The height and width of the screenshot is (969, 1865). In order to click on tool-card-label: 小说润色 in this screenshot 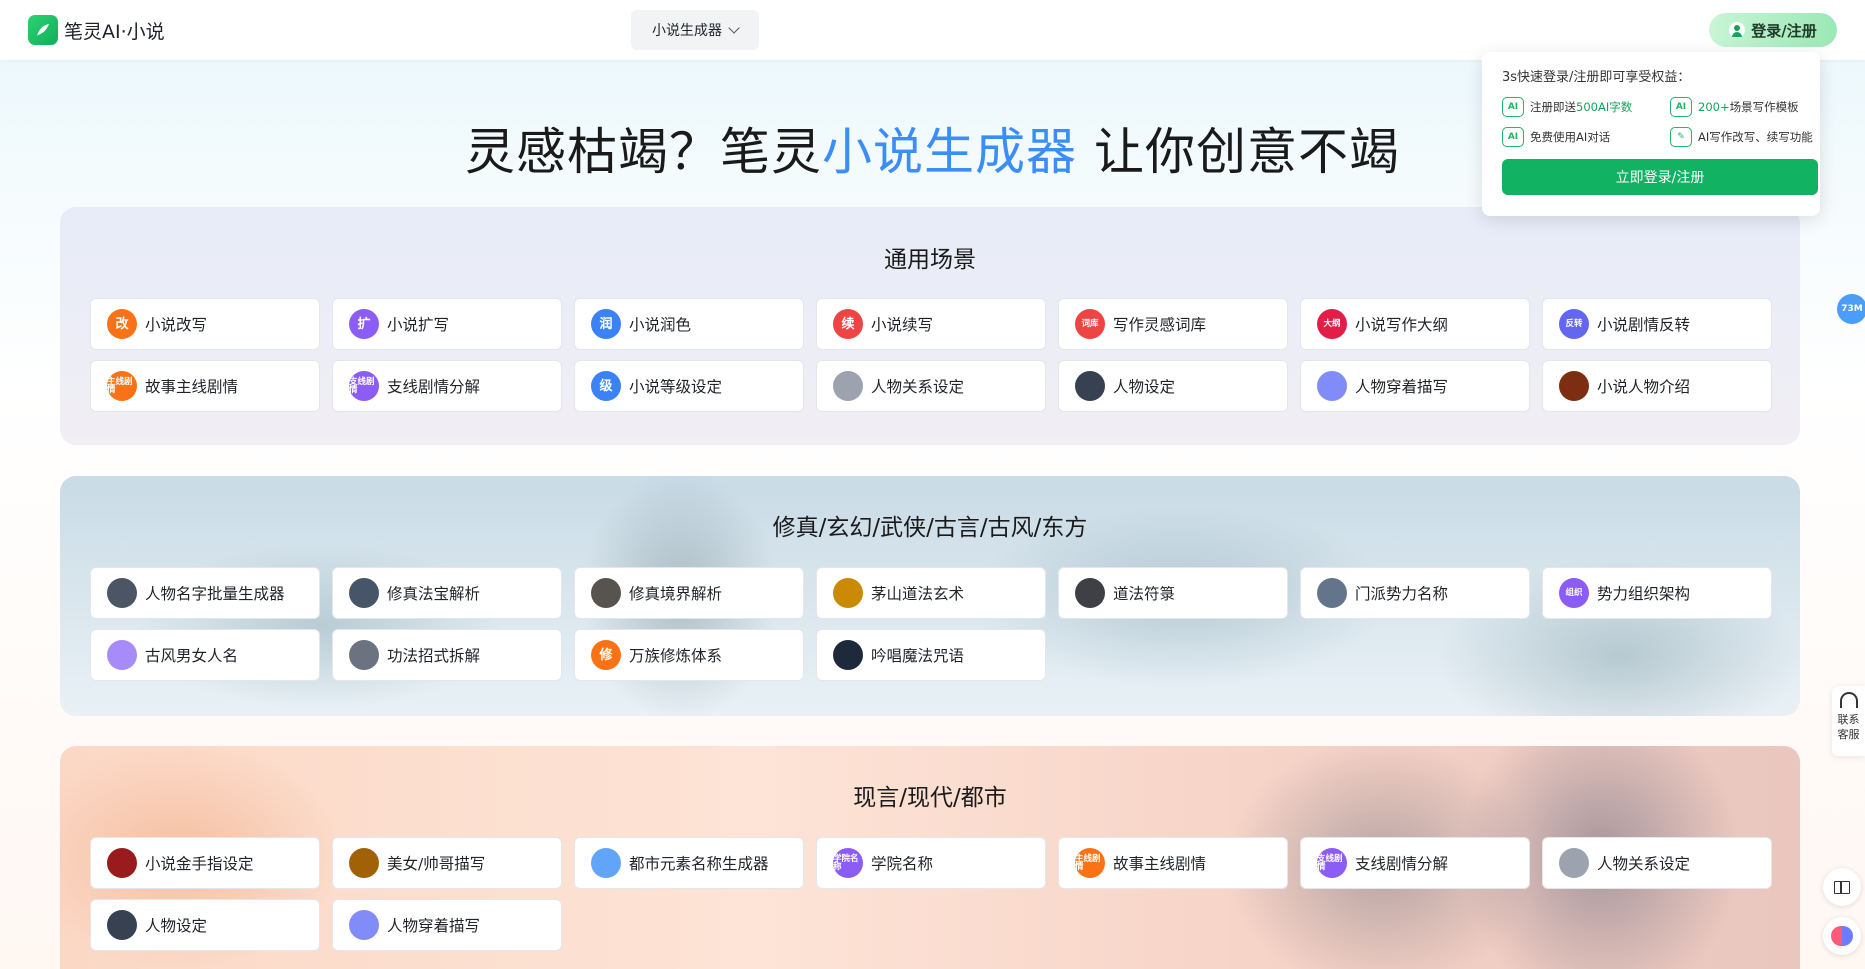, I will do `click(660, 325)`.